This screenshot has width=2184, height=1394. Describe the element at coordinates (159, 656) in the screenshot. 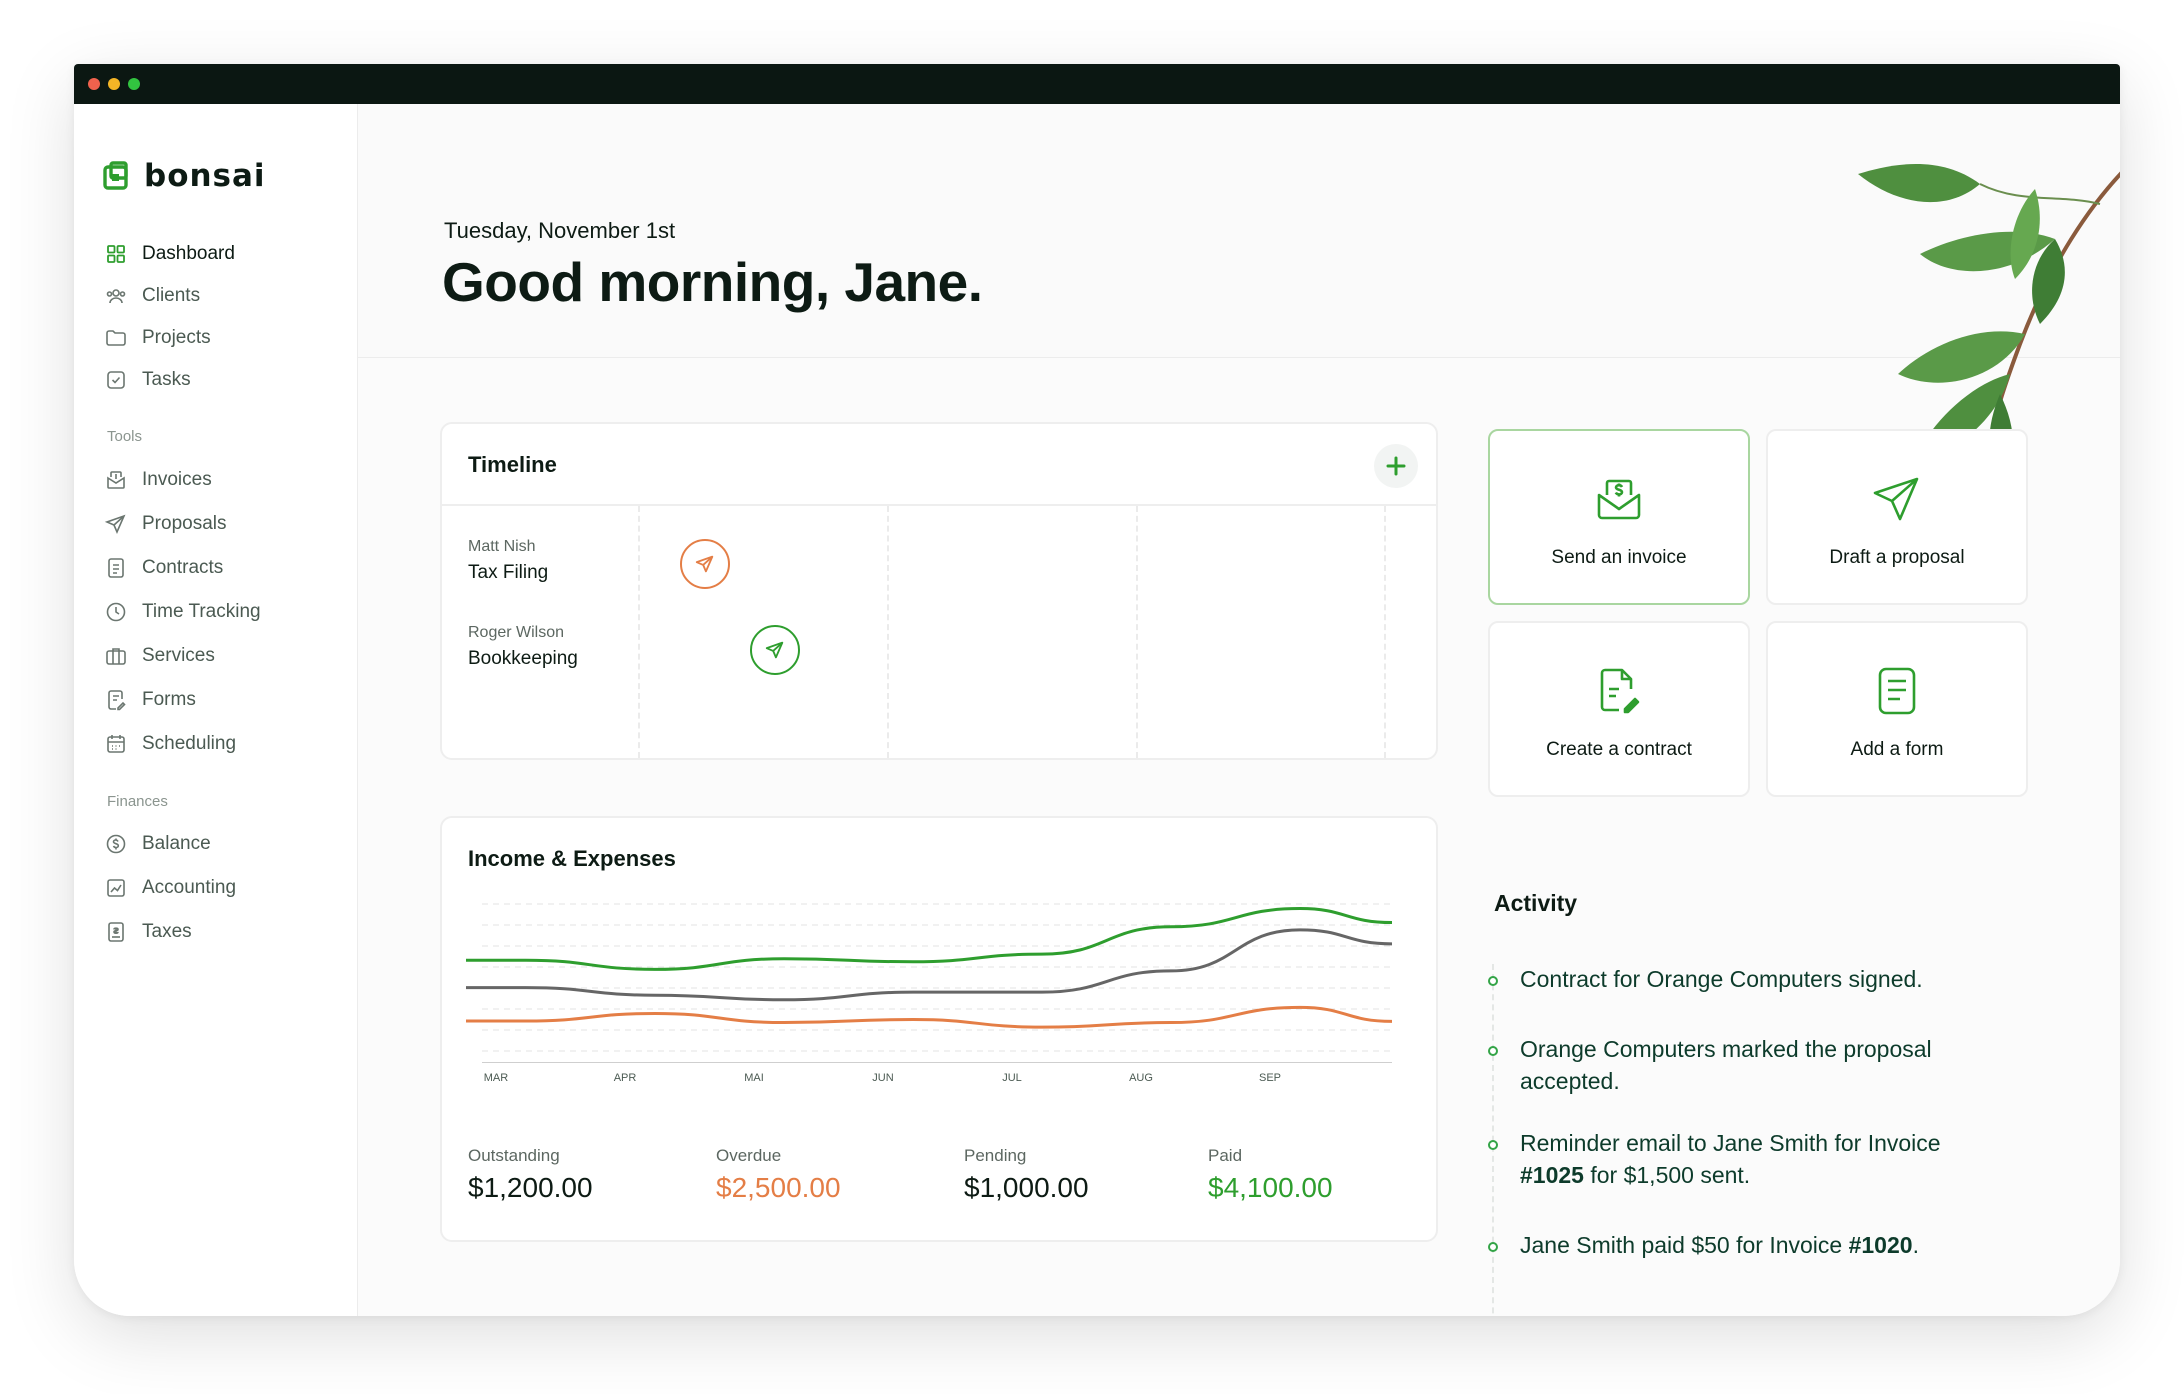

I see `nav-services: Services` at that location.